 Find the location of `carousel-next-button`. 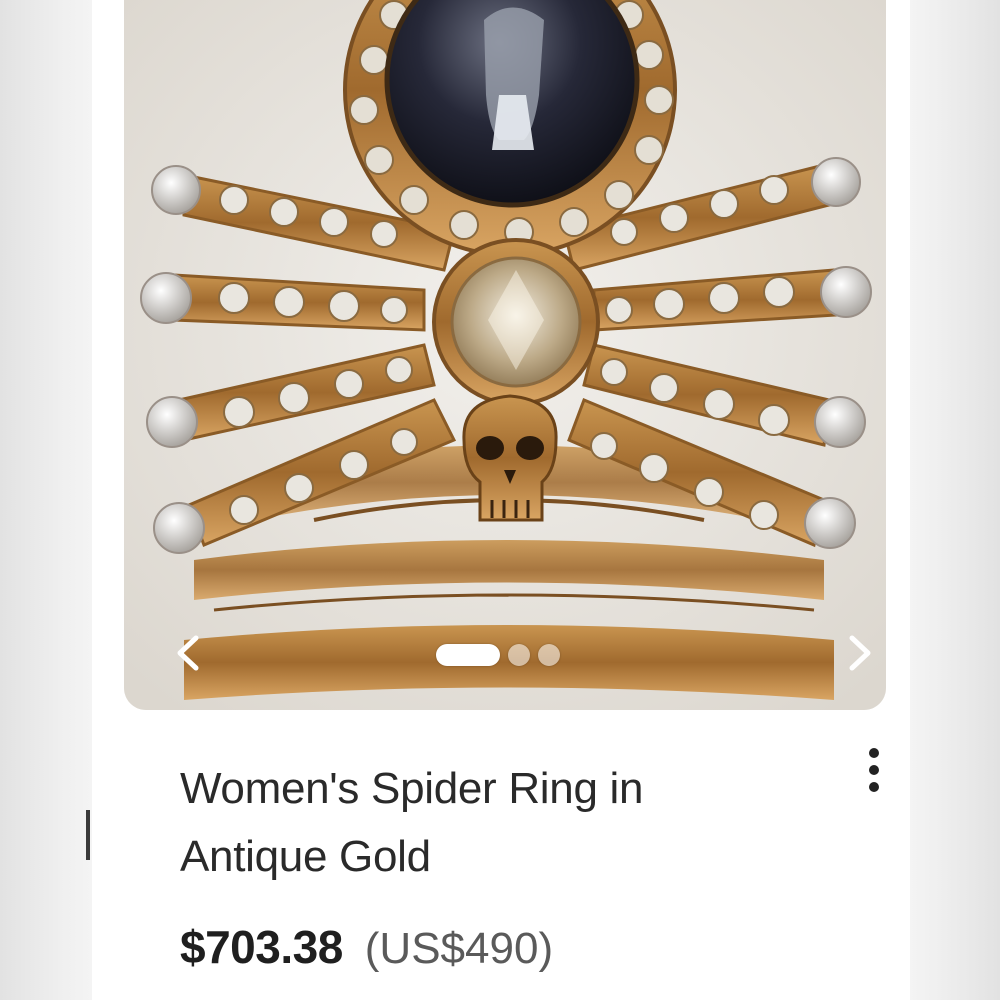

carousel-next-button is located at coordinates (859, 653).